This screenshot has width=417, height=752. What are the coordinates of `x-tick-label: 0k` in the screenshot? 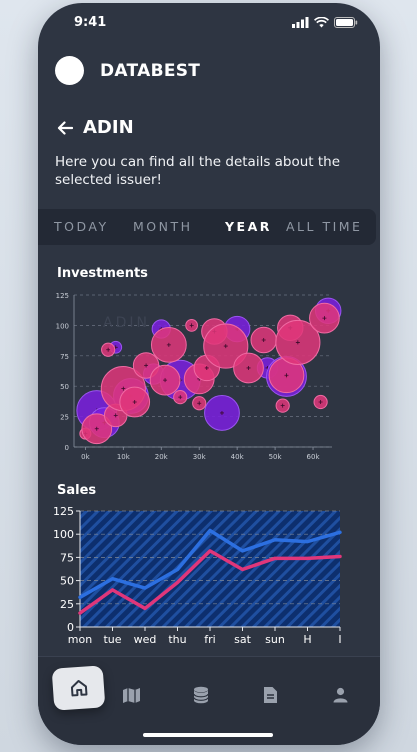 It's located at (85, 457).